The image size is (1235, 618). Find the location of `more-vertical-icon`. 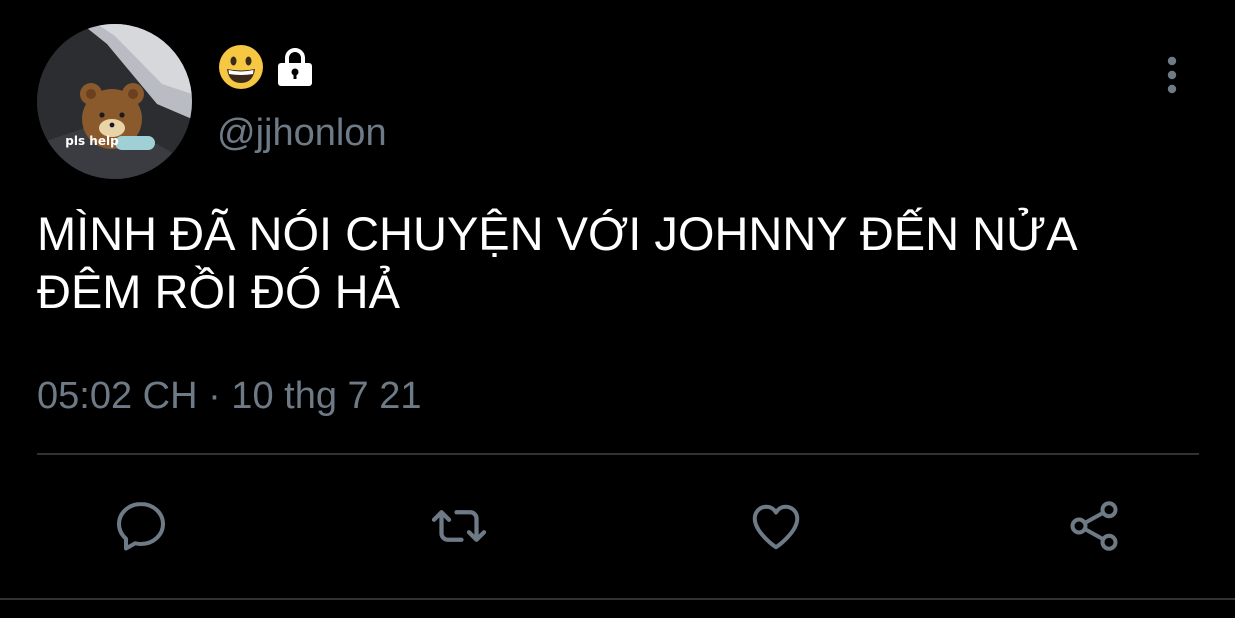

more-vertical-icon is located at coordinates (1172, 75).